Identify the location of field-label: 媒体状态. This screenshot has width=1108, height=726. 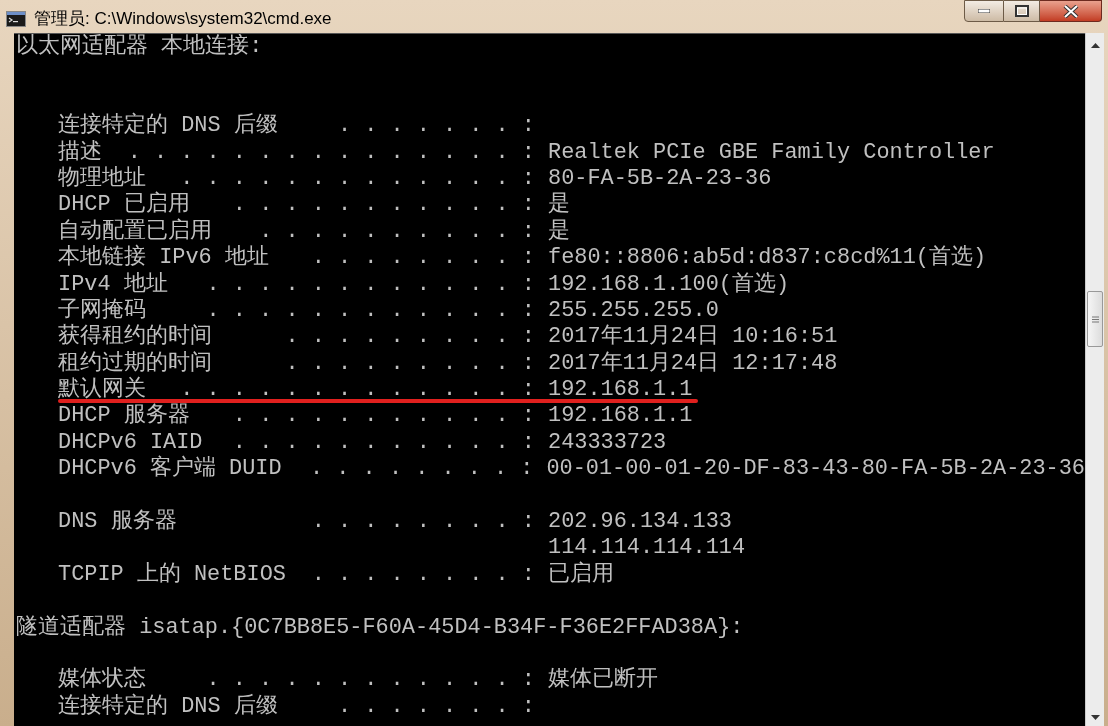
(102, 680).